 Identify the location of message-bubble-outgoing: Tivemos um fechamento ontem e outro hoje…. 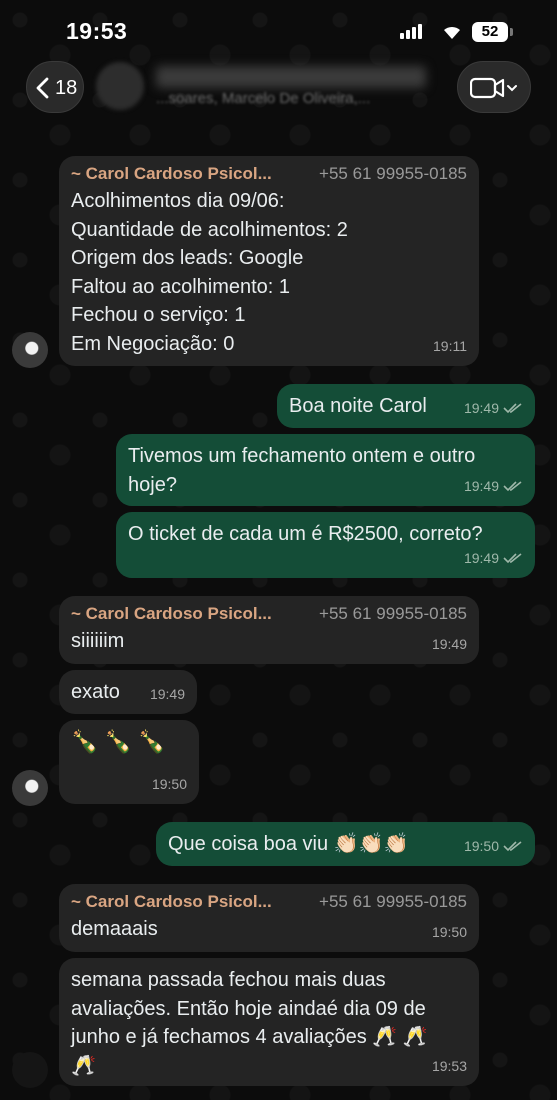
(325, 470).